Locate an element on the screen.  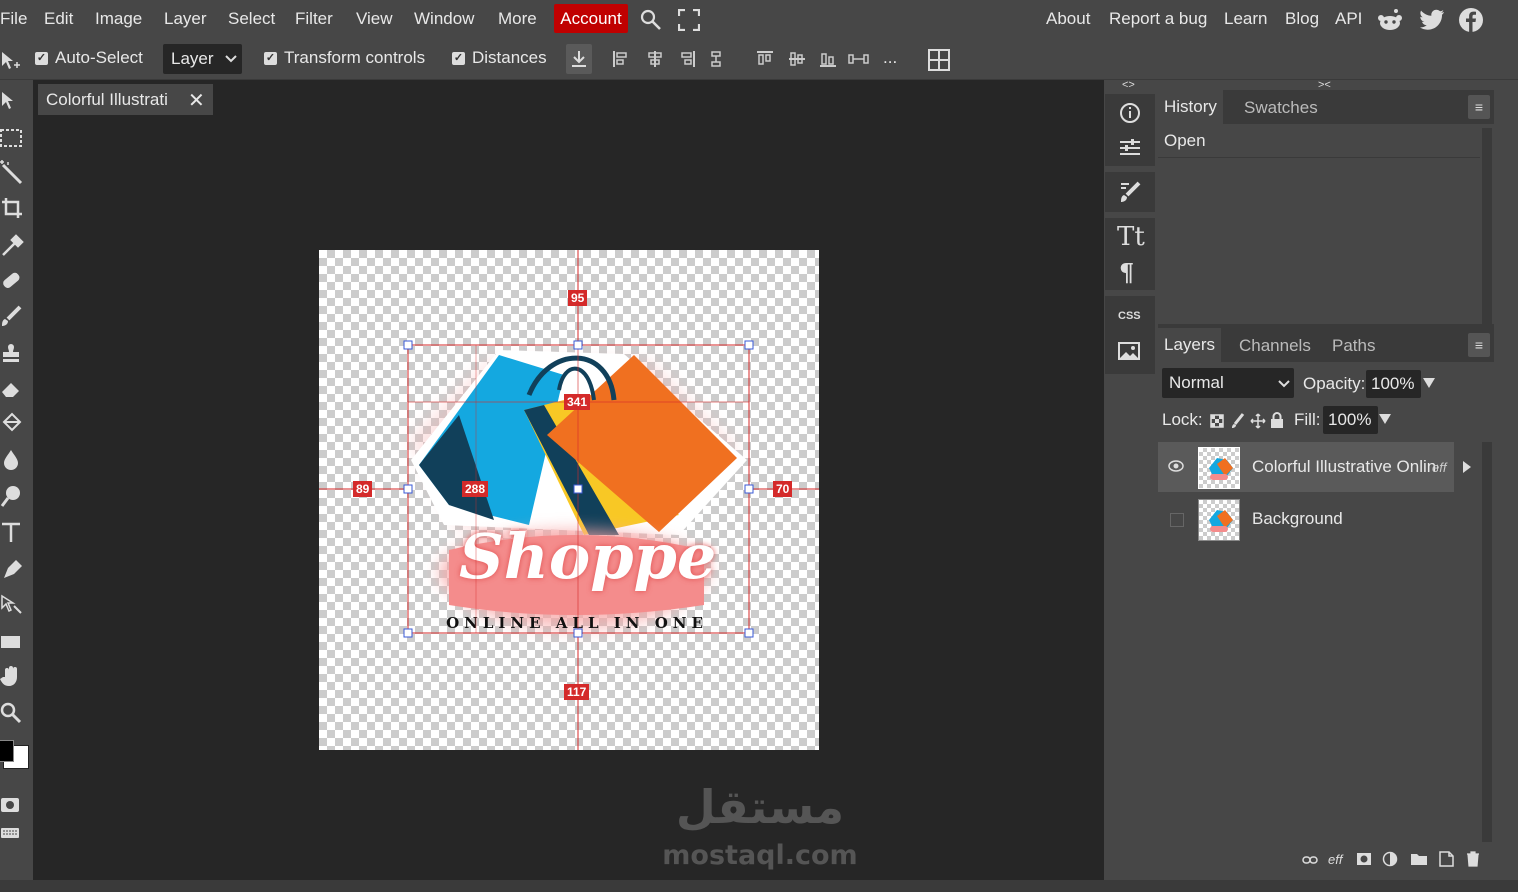
visibility-toggle is located at coordinates (1177, 520).